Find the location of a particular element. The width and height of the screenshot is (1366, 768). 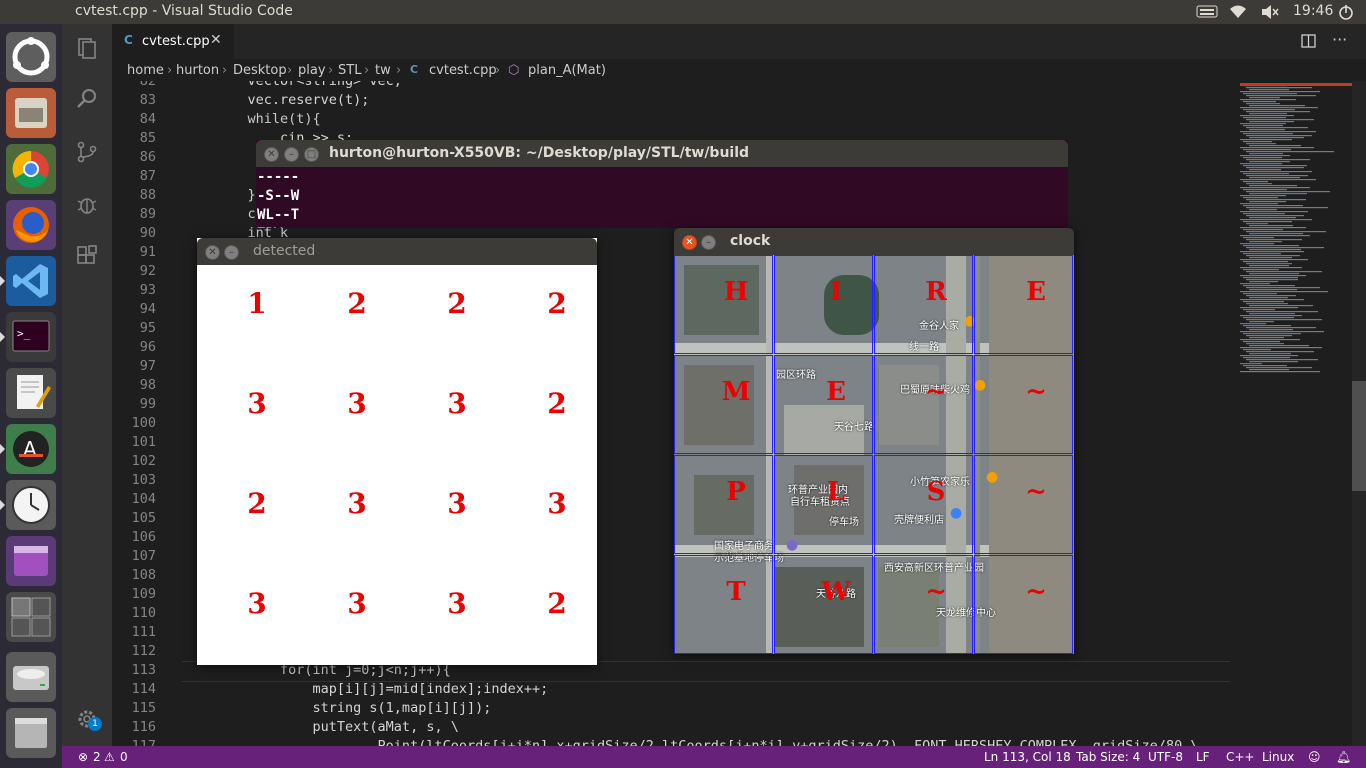

more-actions-icon: ··· is located at coordinates (1339, 39).